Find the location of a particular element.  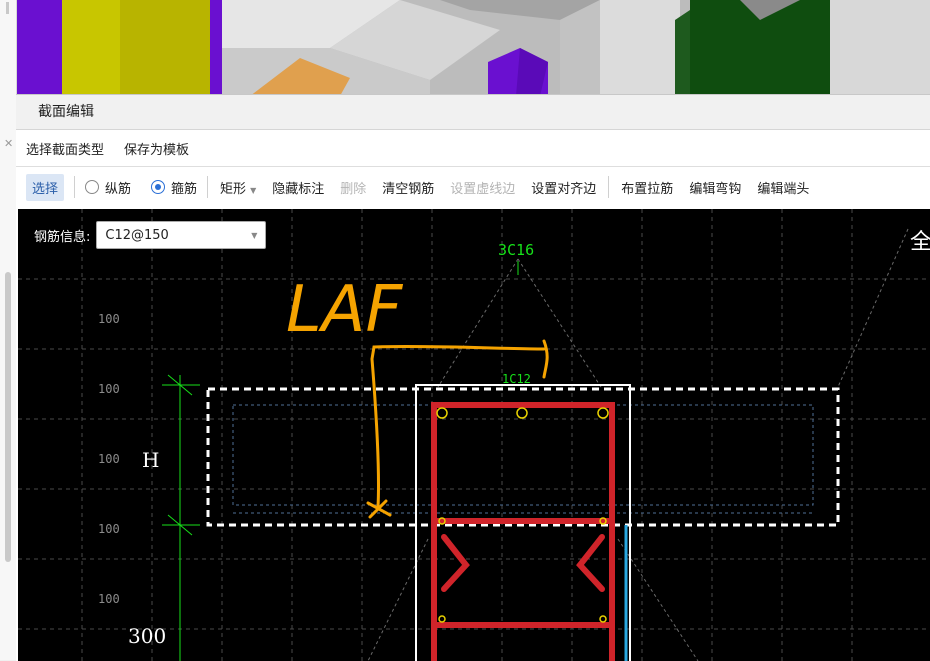

radio-longitudinal-label: 纵筋 is located at coordinates (118, 189).